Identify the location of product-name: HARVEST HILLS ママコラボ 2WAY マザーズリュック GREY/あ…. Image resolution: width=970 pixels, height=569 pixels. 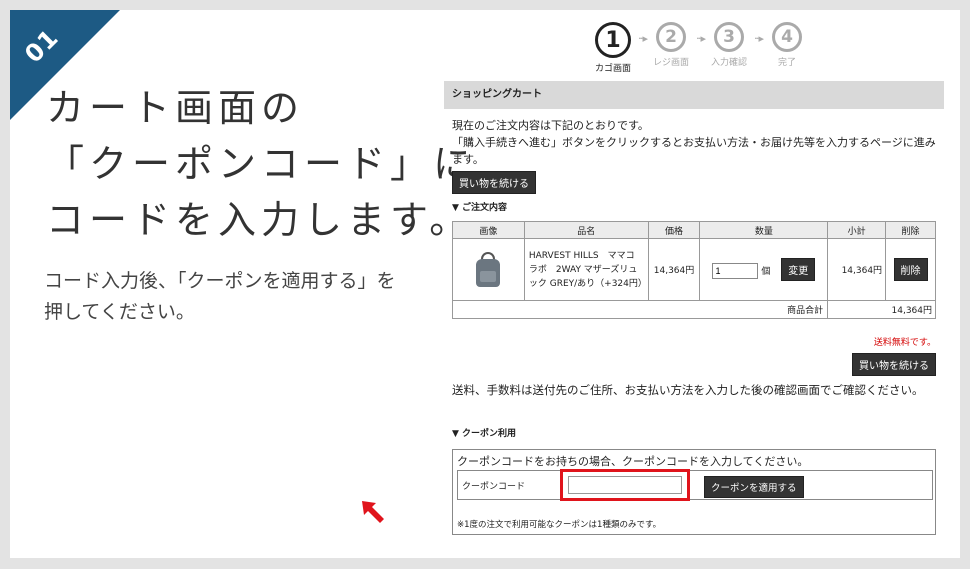
(586, 269).